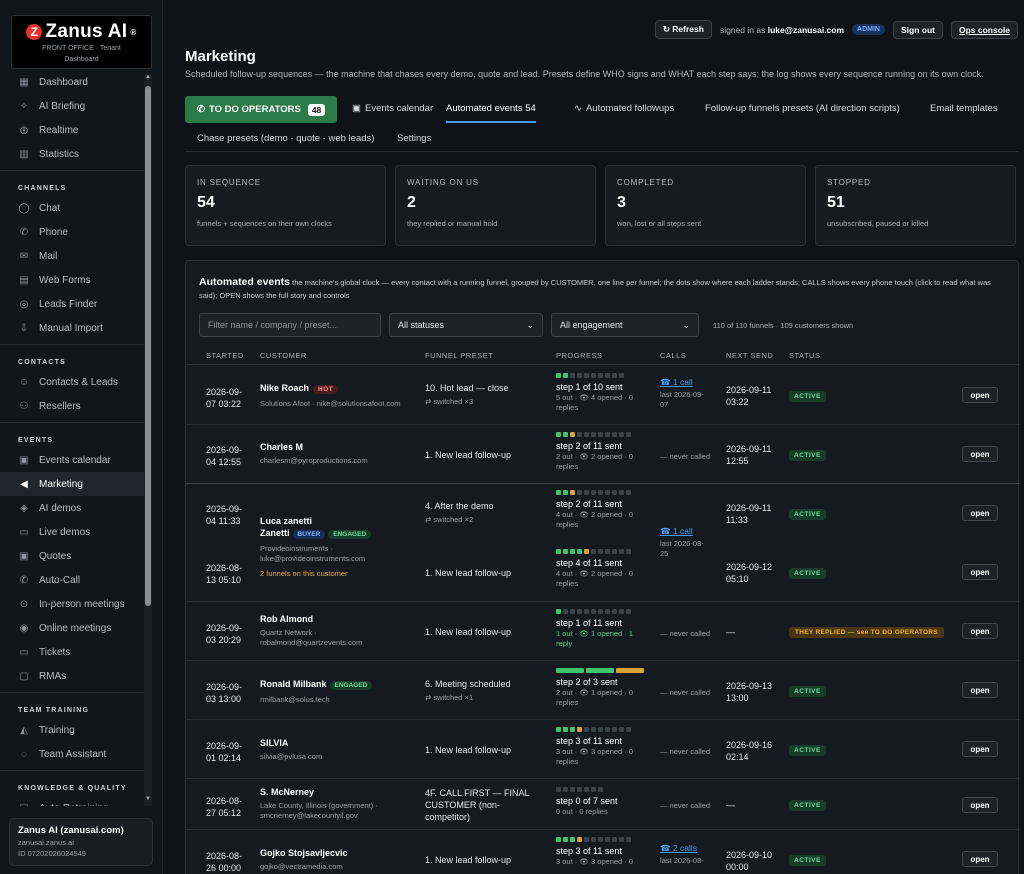  What do you see at coordinates (75, 801) in the screenshot?
I see `sidebar-item-auto-retraining: ▤ Auto-Retraining` at bounding box center [75, 801].